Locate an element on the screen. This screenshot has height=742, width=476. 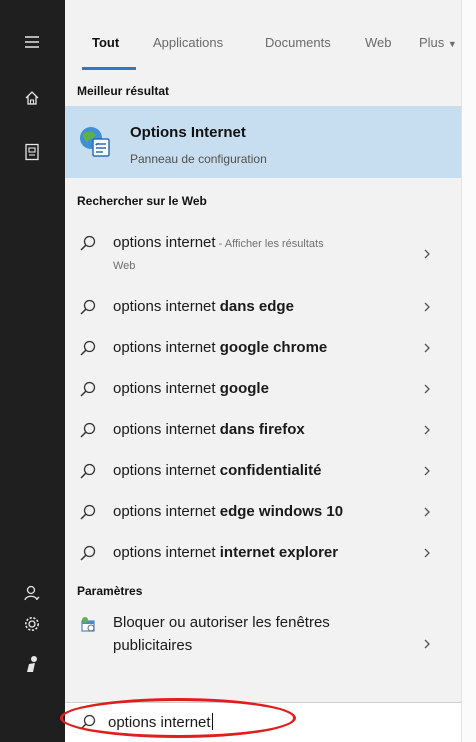
search-input: options internet is located at coordinates (160, 722).